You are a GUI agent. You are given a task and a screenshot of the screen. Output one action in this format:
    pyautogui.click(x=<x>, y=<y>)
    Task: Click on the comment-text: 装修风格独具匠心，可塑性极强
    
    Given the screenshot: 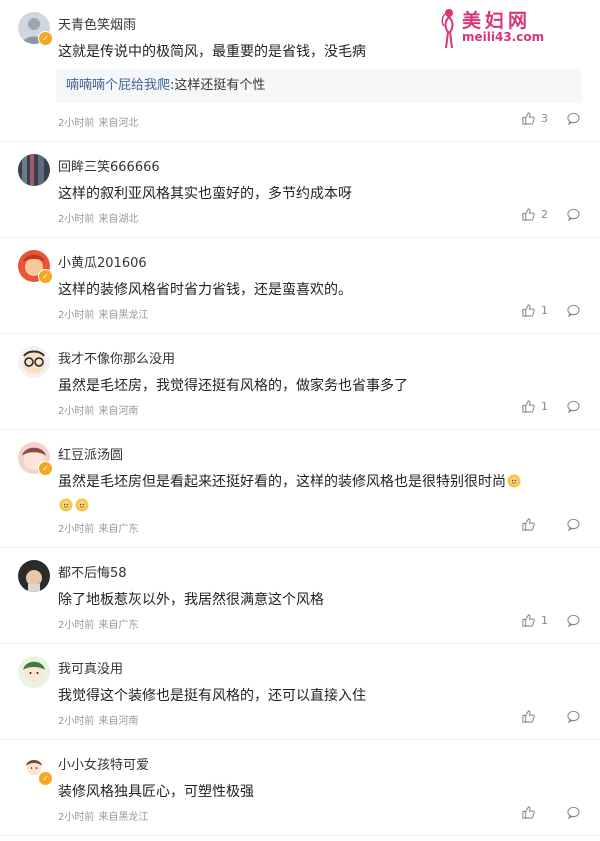 What is the action you would take?
    pyautogui.click(x=156, y=792)
    